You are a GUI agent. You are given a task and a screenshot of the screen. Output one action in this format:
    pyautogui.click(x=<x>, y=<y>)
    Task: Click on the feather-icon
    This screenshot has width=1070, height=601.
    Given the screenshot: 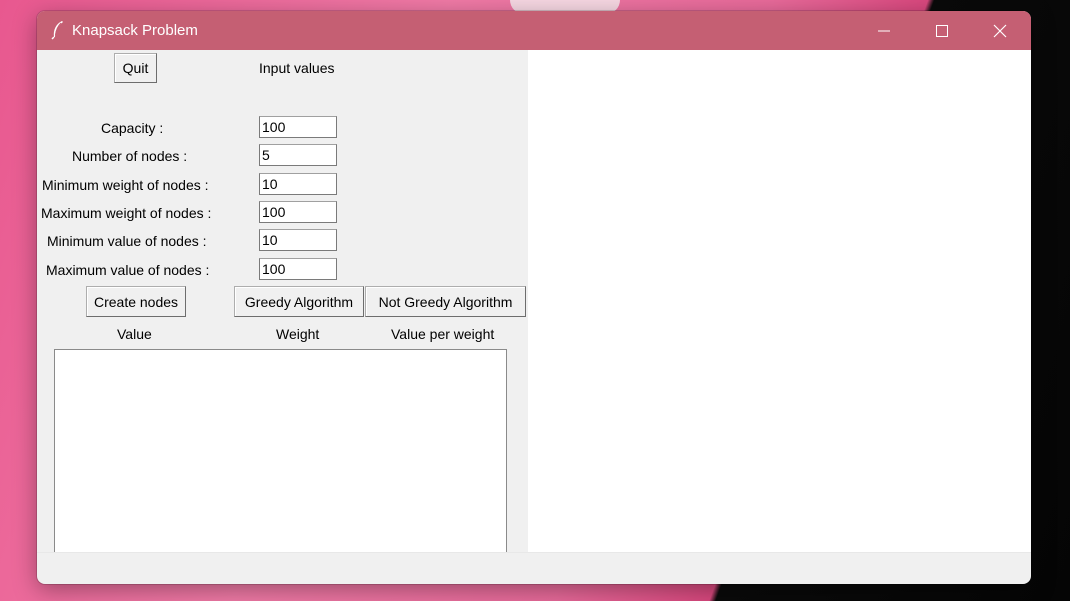 What is the action you would take?
    pyautogui.click(x=57, y=30)
    